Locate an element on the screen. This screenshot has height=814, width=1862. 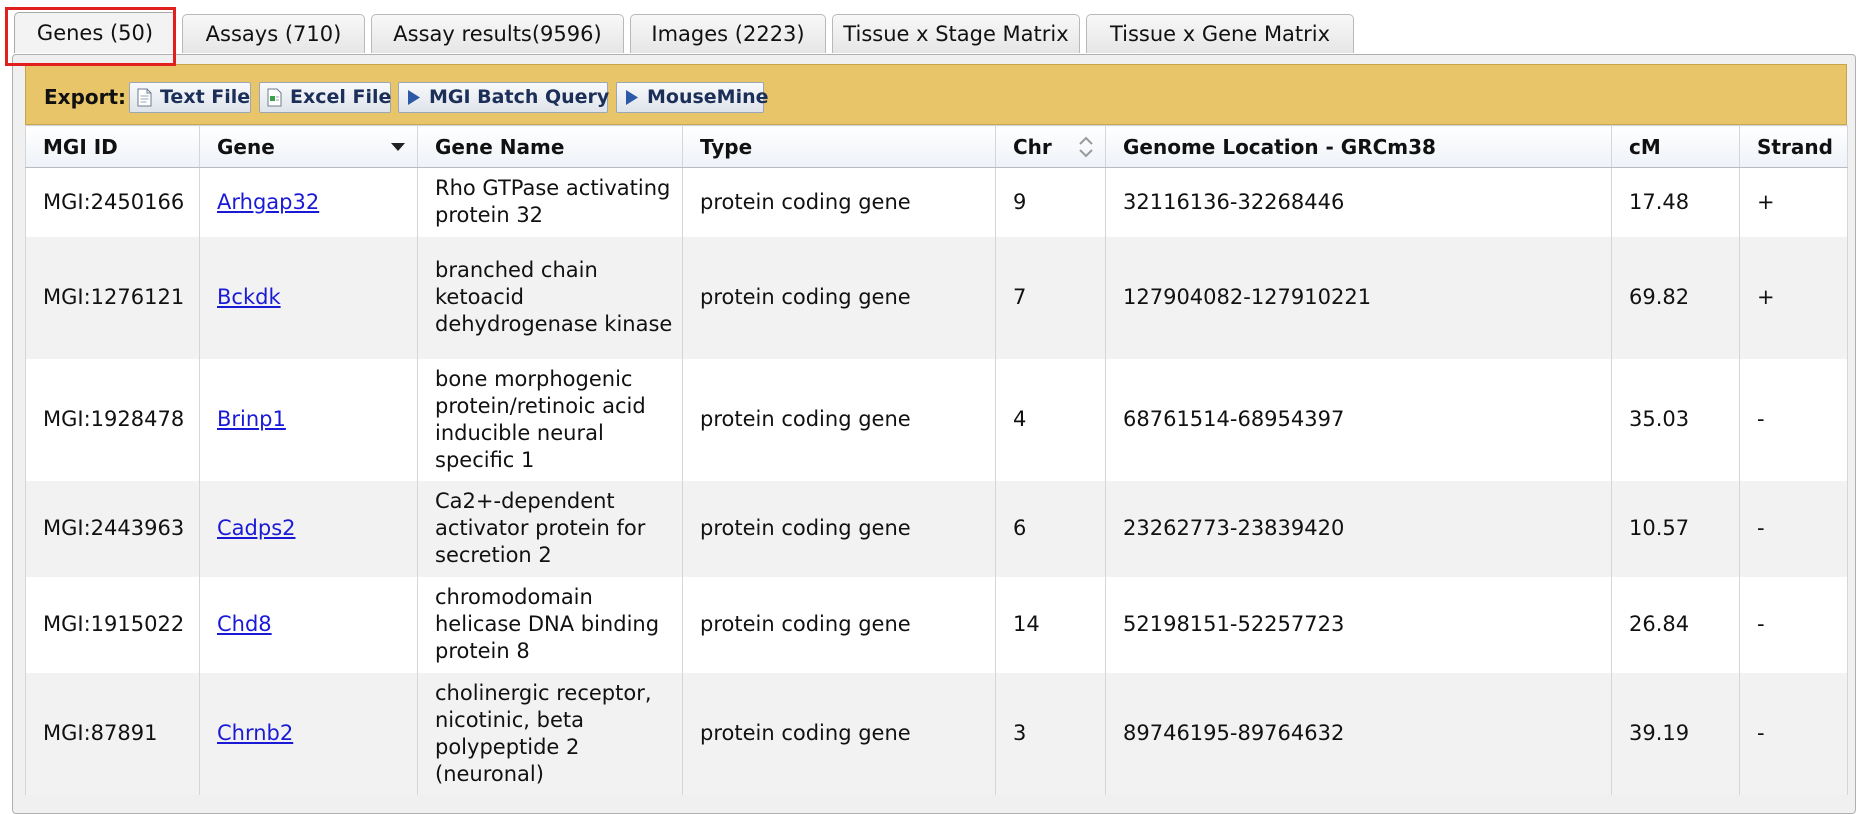
mgi-batch-query-label: MGI Batch Query is located at coordinates (519, 97).